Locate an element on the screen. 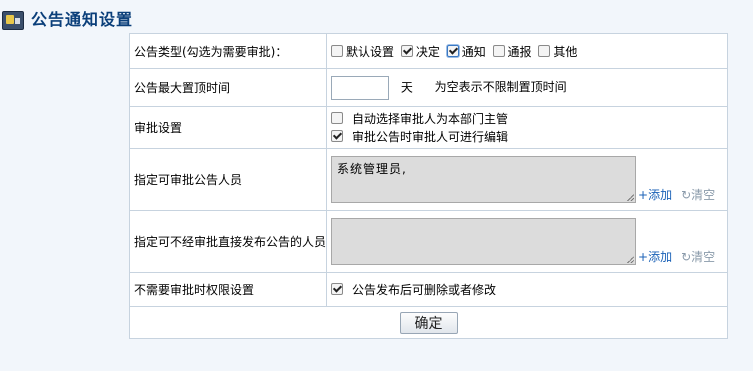  approval-settings-options: 自动选择审批人为本部门主管 审批公告时审批人可进行编辑 is located at coordinates (527, 127).